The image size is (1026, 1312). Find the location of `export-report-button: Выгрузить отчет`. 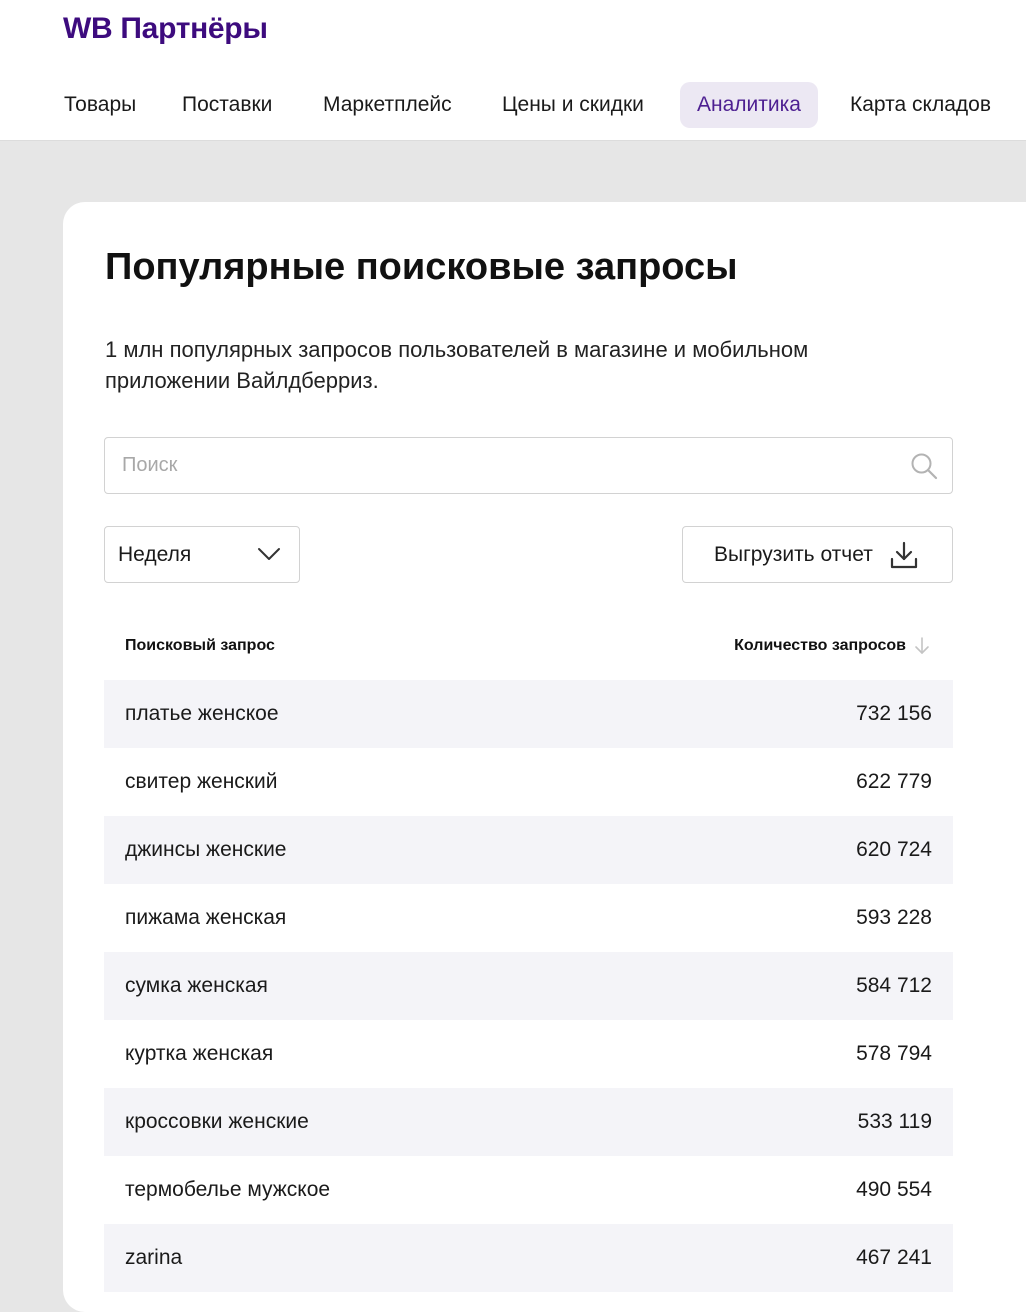

export-report-button: Выгрузить отчет is located at coordinates (817, 554).